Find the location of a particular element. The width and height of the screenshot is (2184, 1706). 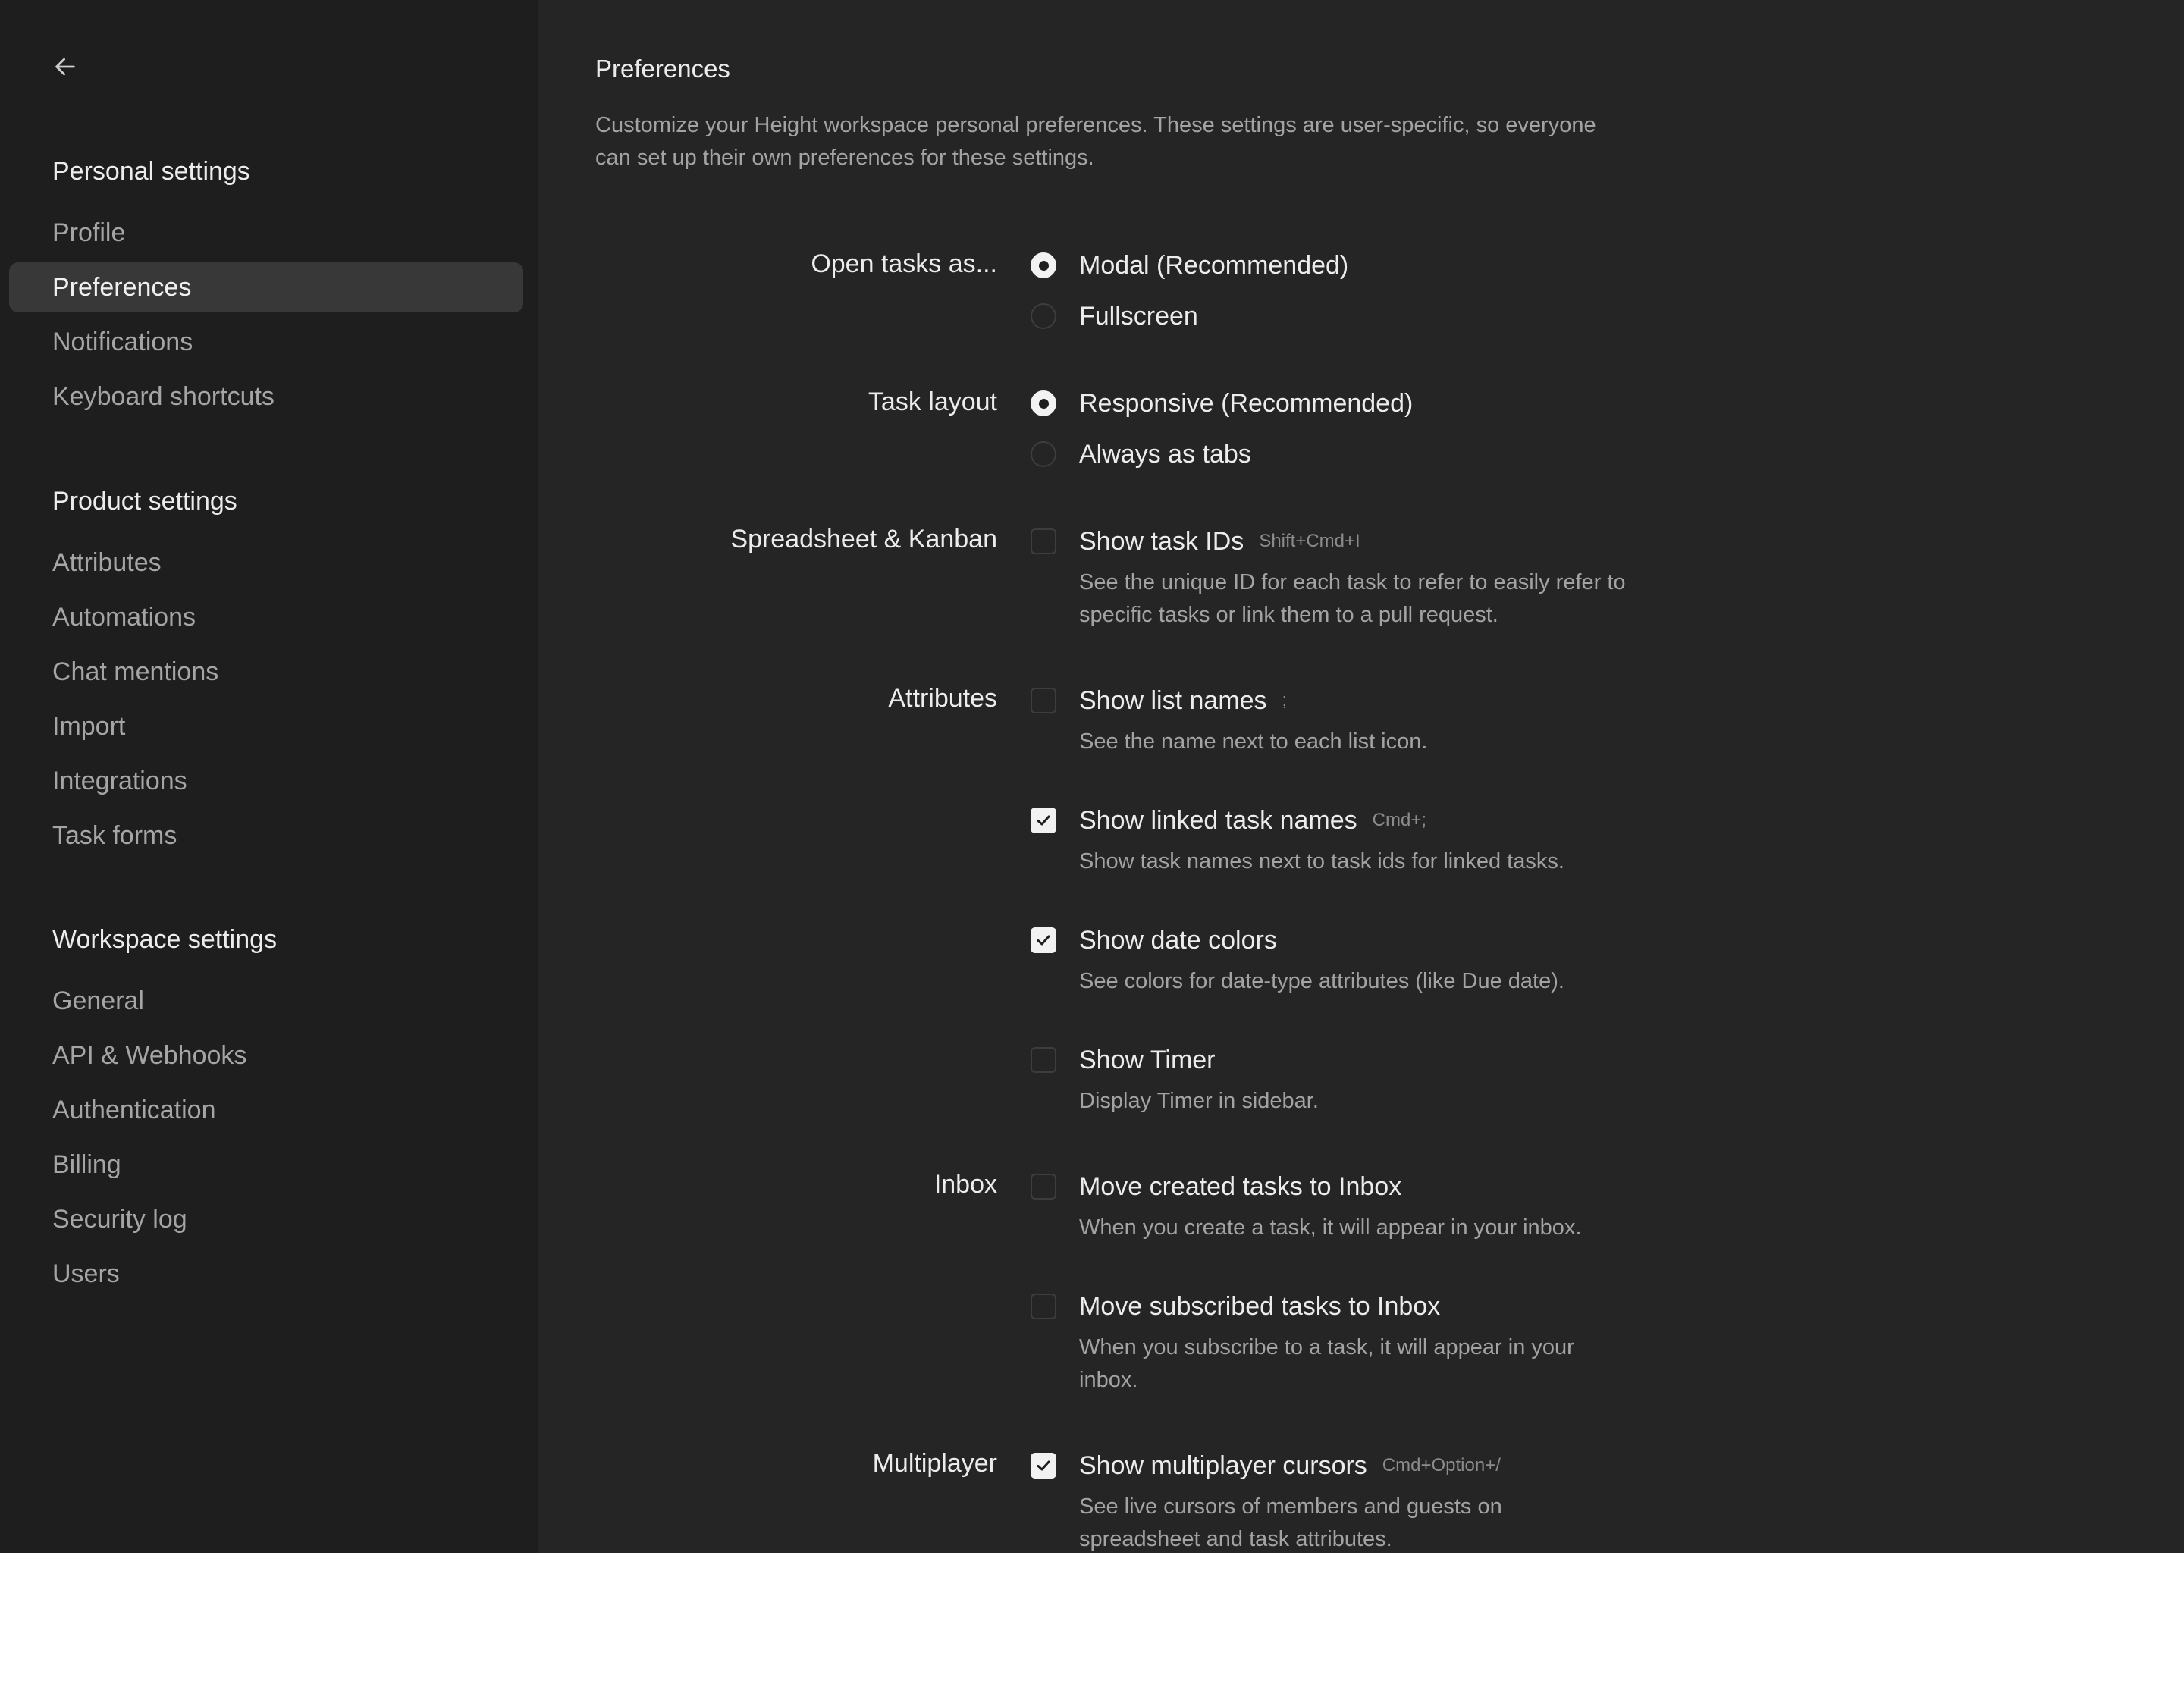

sidebar-item-task-forms: Task forms is located at coordinates (266, 836).